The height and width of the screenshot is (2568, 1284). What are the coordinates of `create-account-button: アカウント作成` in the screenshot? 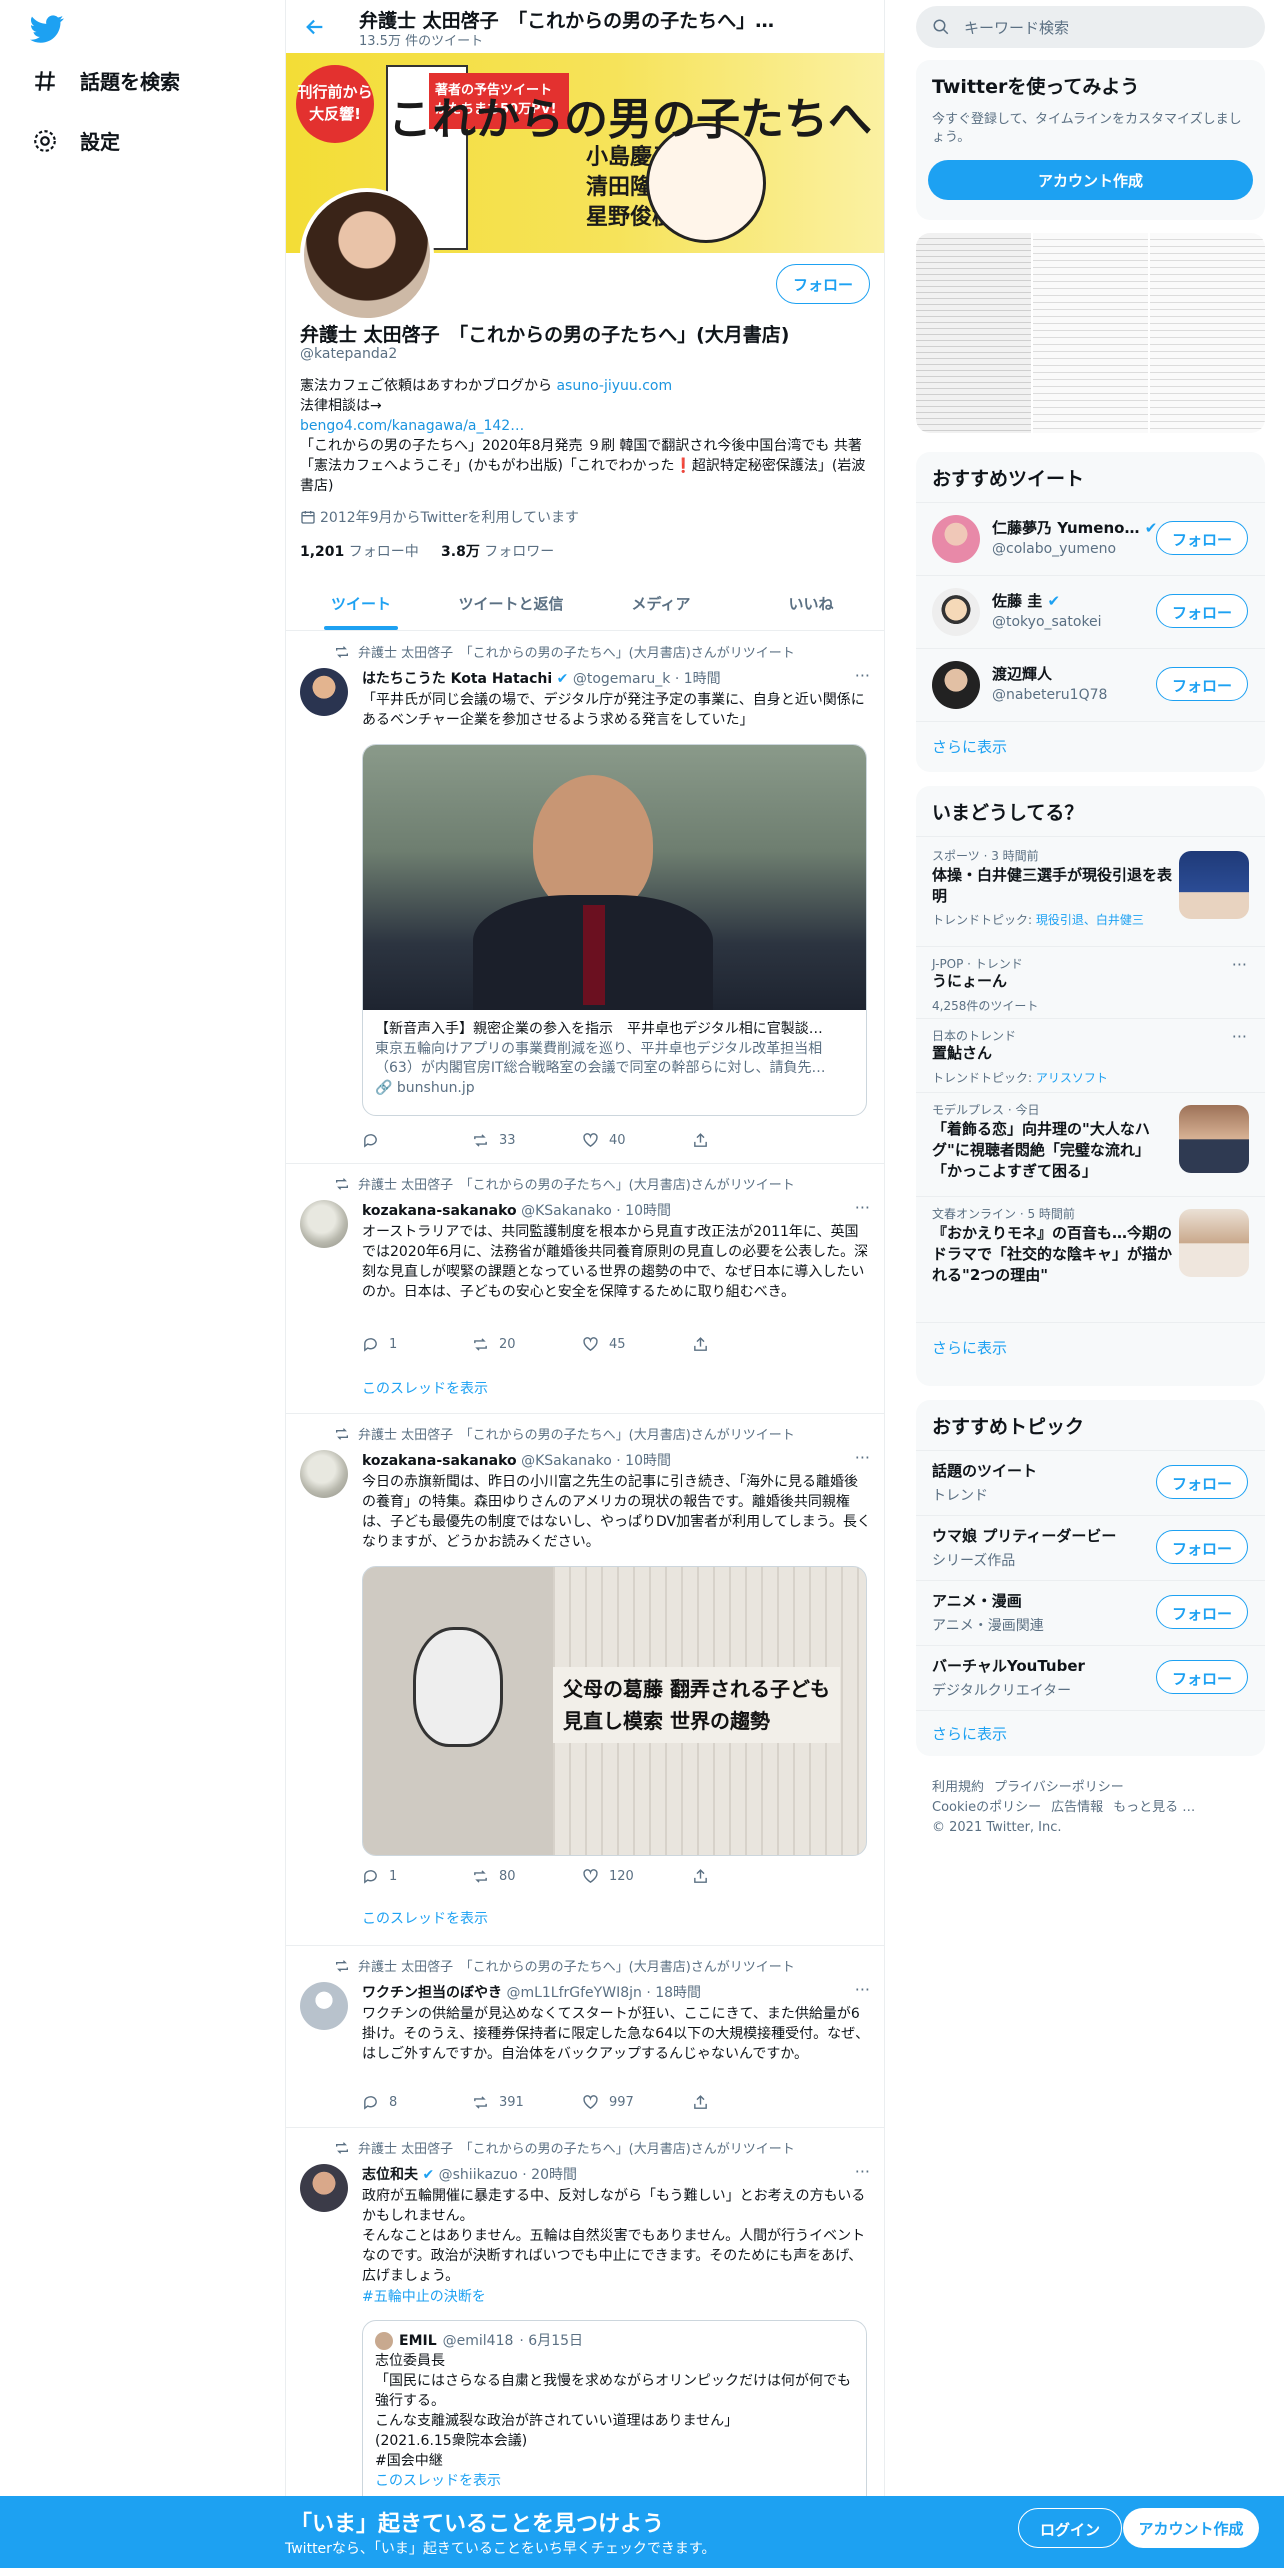 It's located at (1090, 180).